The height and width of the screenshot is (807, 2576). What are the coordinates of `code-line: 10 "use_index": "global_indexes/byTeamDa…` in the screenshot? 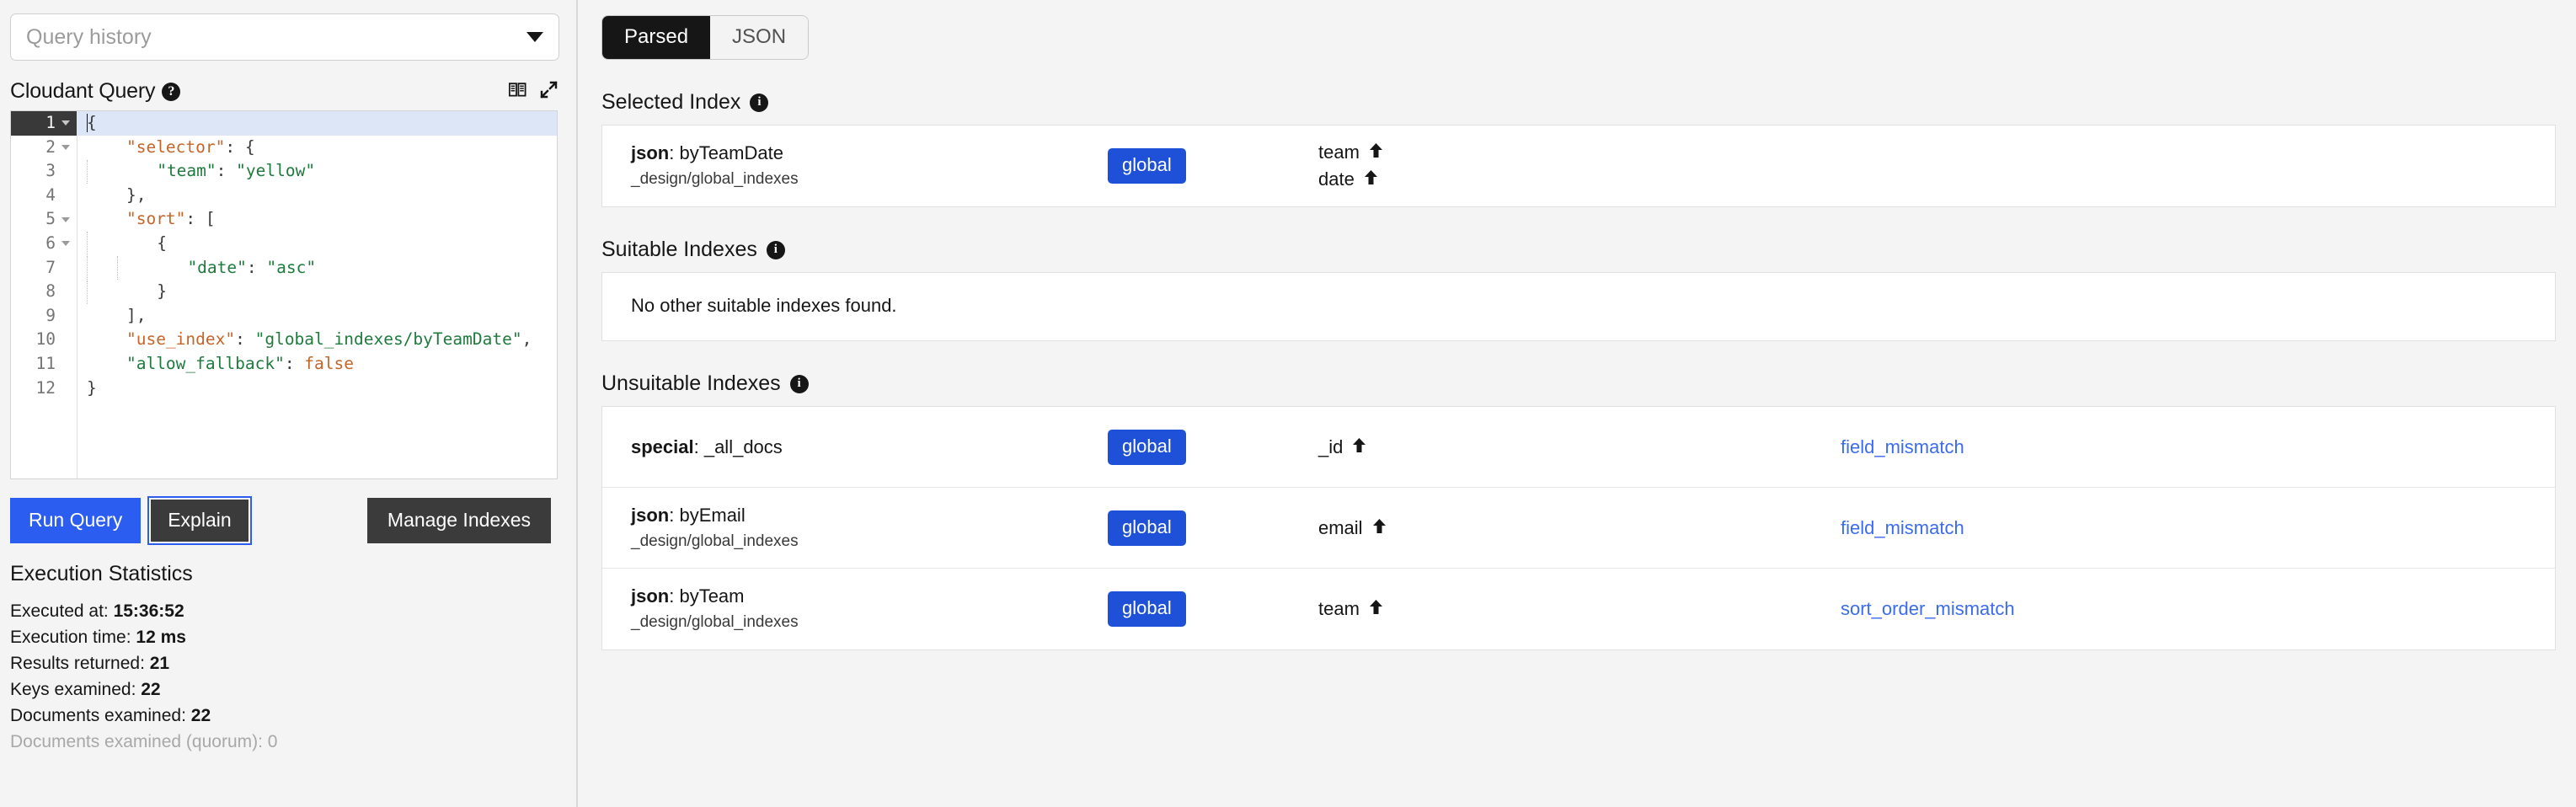 It's located at (284, 340).